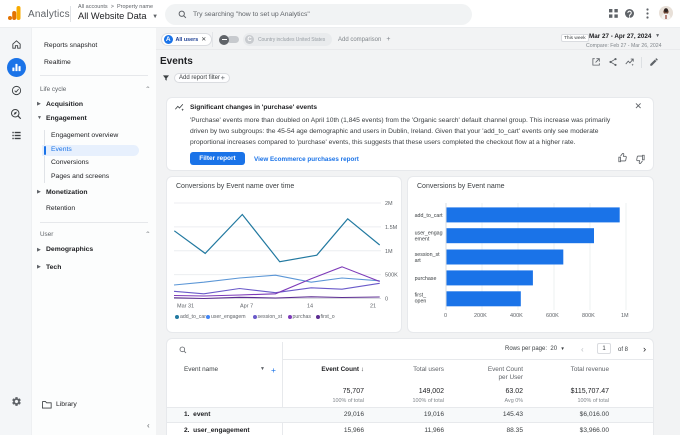 This screenshot has width=680, height=435. Describe the element at coordinates (310, 307) in the screenshot. I see `svg-text: 14` at that location.